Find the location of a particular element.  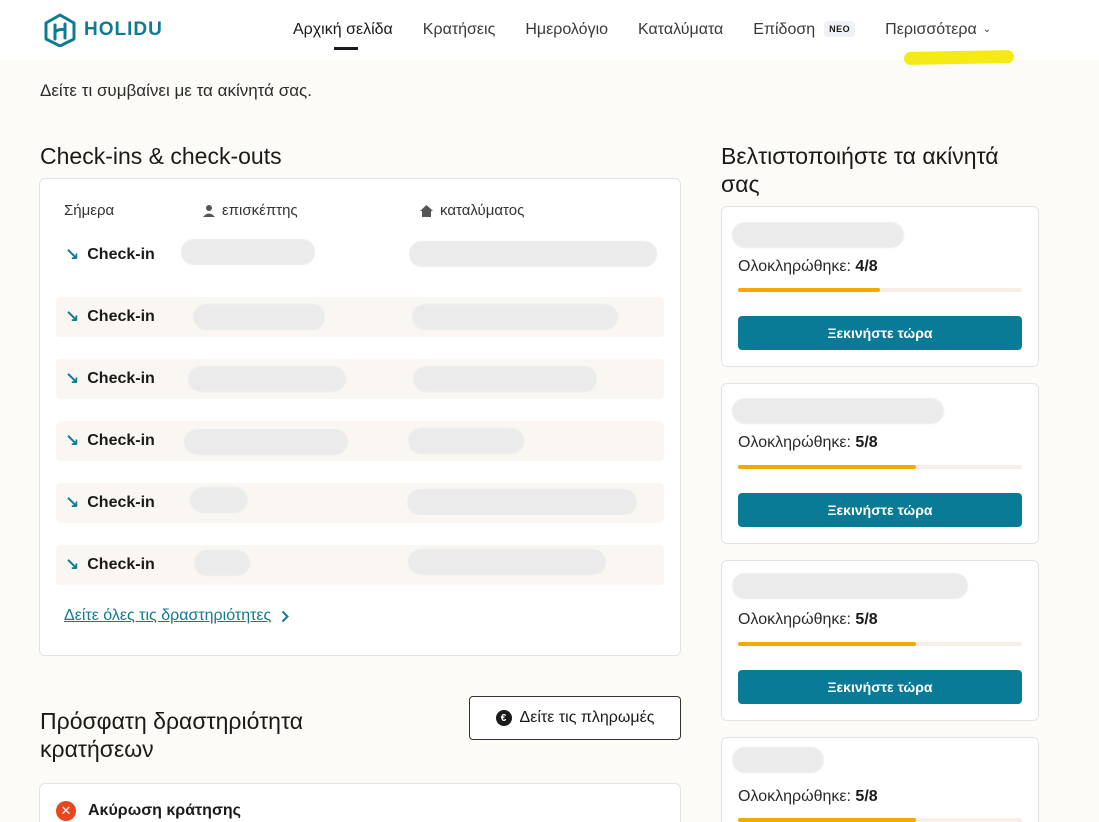

page-subtitle: Δείτε τι συμβαίνει με τα ακίνητά σας. is located at coordinates (176, 90).